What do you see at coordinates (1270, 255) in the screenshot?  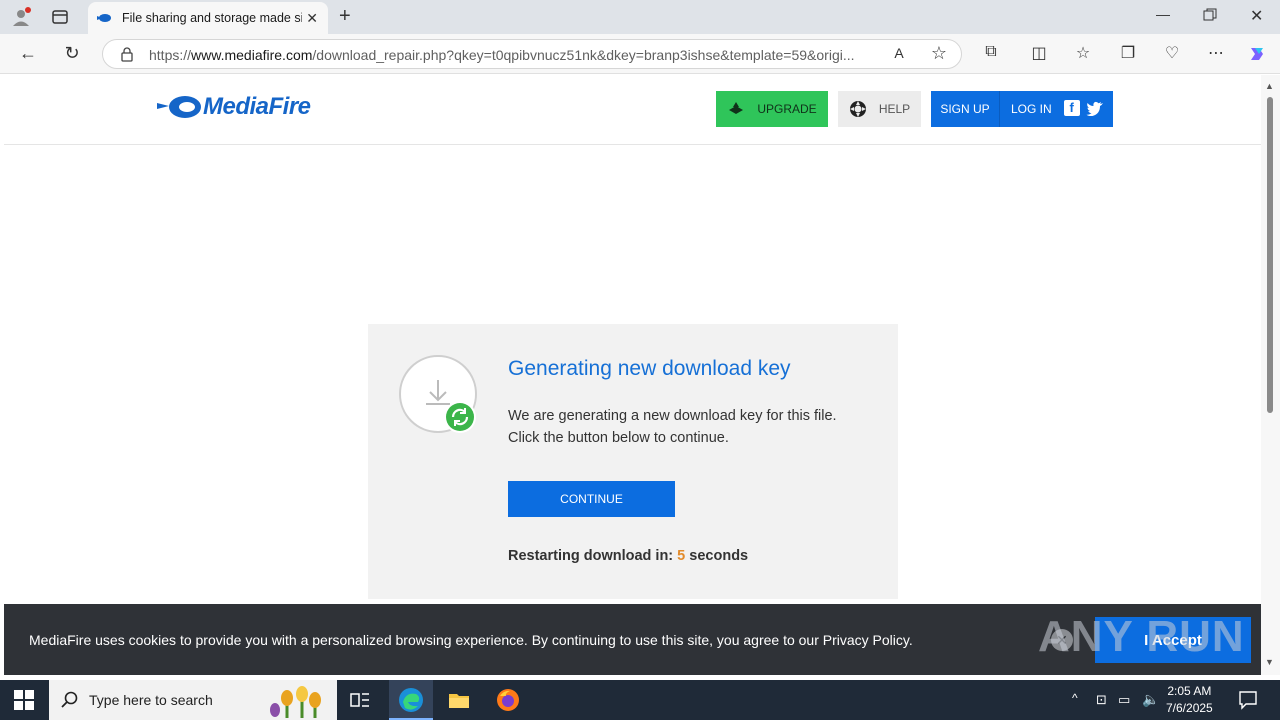 I see `scrollbar-thumb` at bounding box center [1270, 255].